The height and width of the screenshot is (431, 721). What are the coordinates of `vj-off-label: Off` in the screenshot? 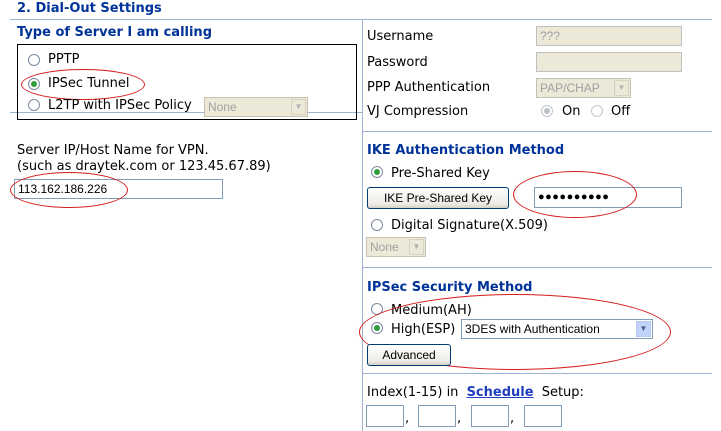 It's located at (621, 111).